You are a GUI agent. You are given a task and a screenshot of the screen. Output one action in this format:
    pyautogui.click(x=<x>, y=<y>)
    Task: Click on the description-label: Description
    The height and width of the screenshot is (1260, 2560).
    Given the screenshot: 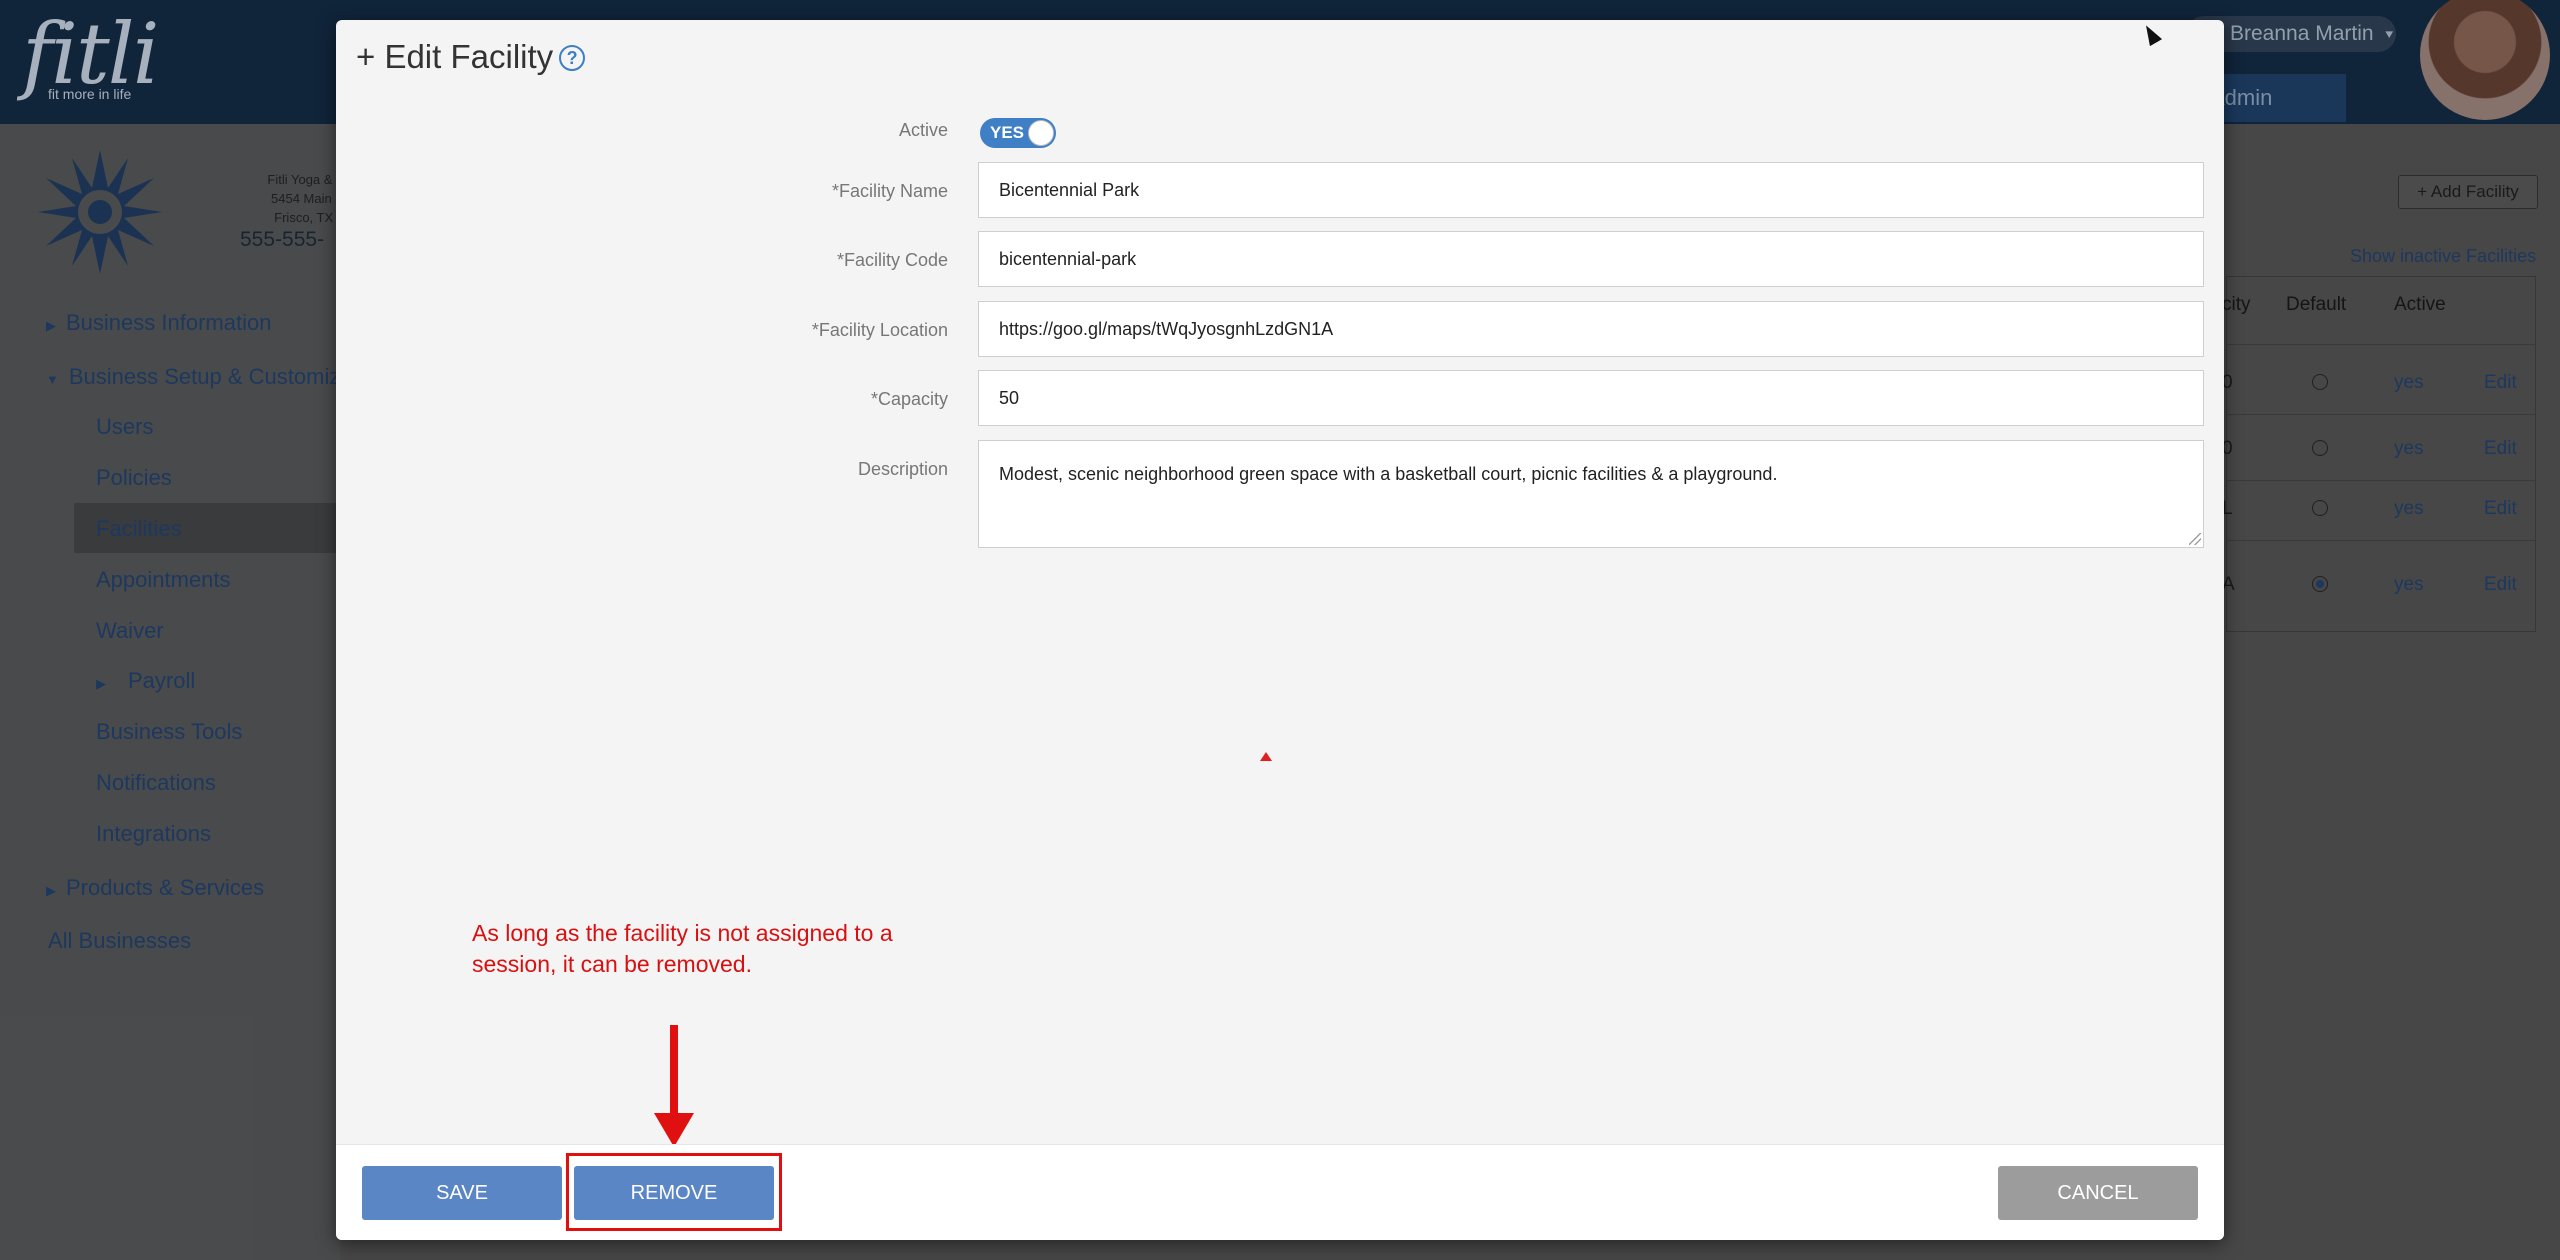 What is the action you would take?
    pyautogui.click(x=902, y=469)
    